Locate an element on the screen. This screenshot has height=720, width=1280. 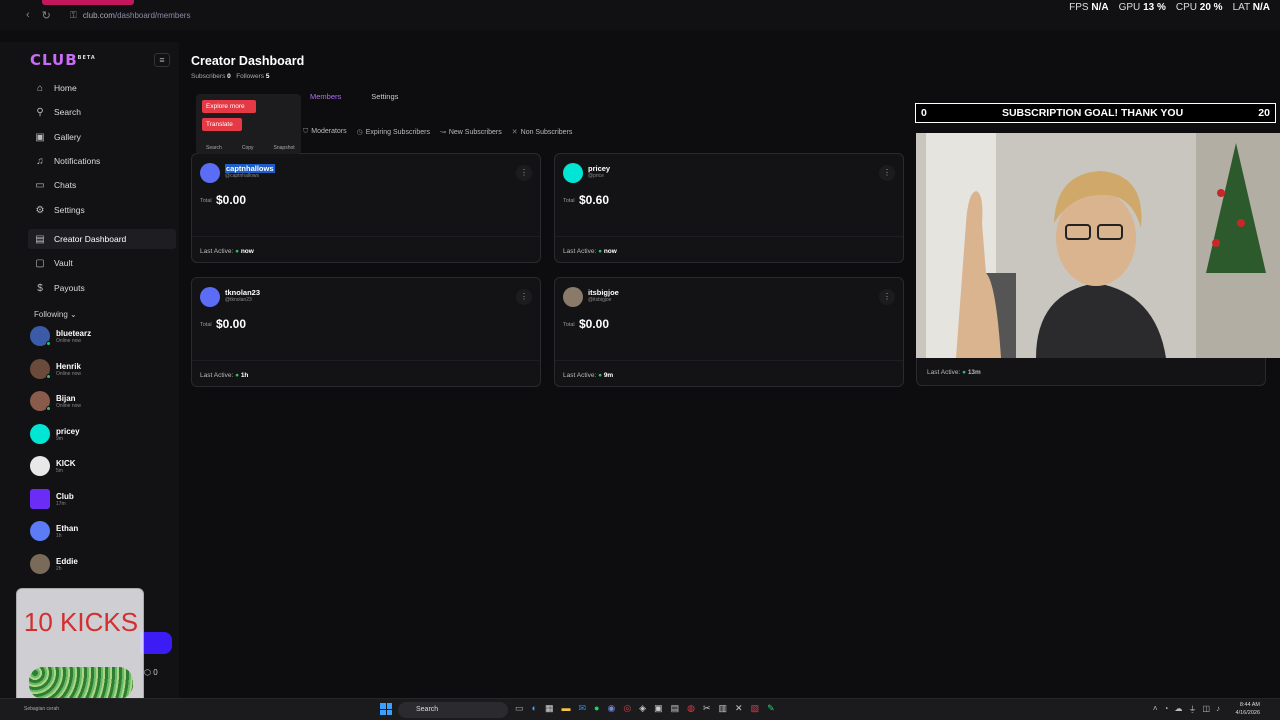
member-handle: @tknolan23 is located at coordinates (238, 300).